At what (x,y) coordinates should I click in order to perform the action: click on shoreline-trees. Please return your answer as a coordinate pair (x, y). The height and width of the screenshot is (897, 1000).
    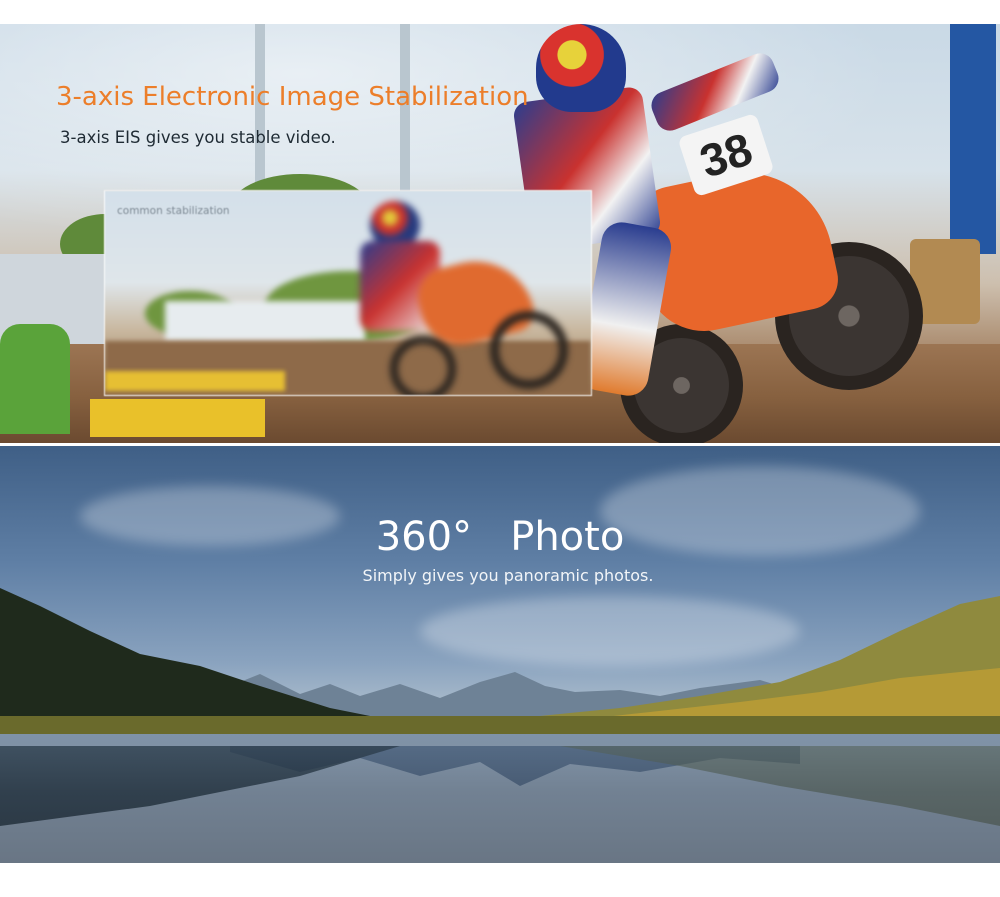
    Looking at the image, I should click on (500, 725).